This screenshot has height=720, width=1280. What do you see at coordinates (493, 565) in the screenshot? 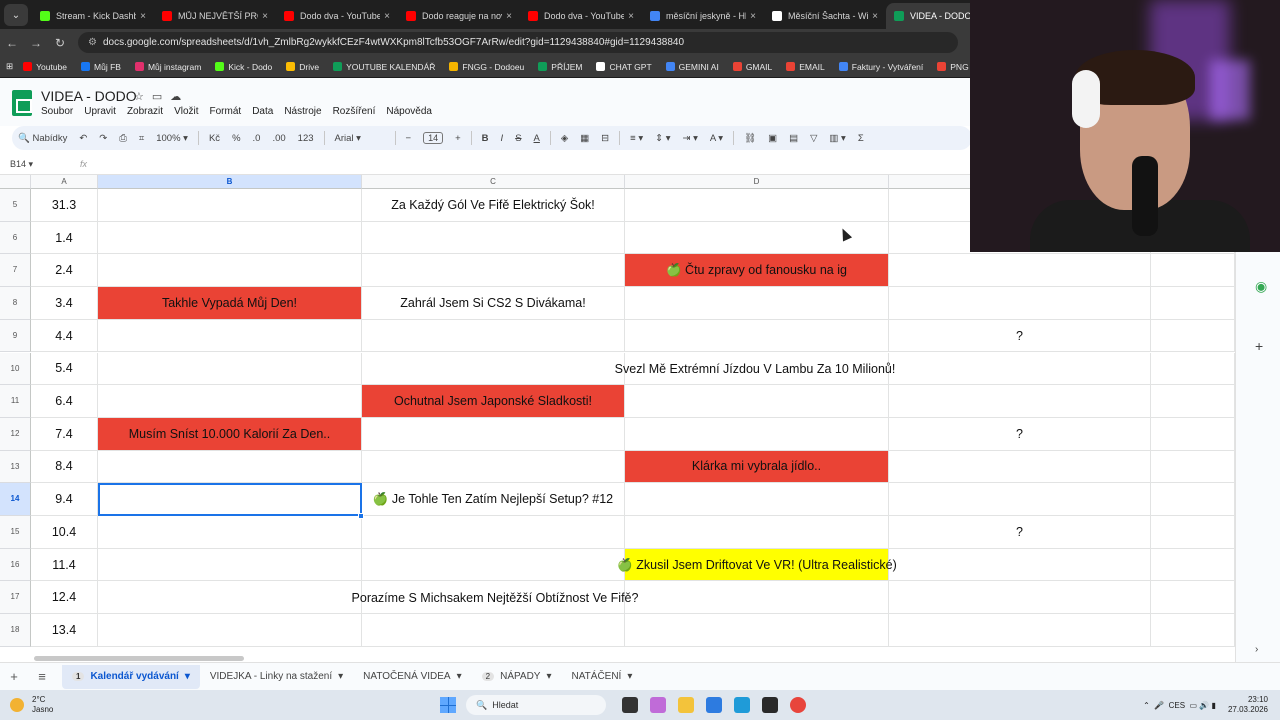
I see `cell-c16` at bounding box center [493, 565].